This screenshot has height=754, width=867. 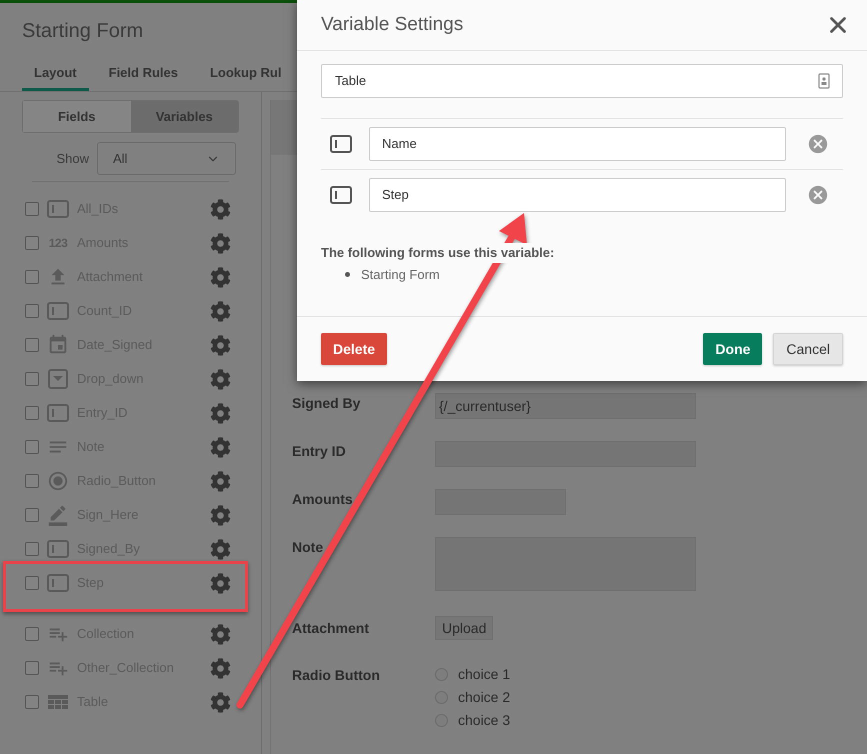 I want to click on radio-label: choice 2, so click(x=484, y=697).